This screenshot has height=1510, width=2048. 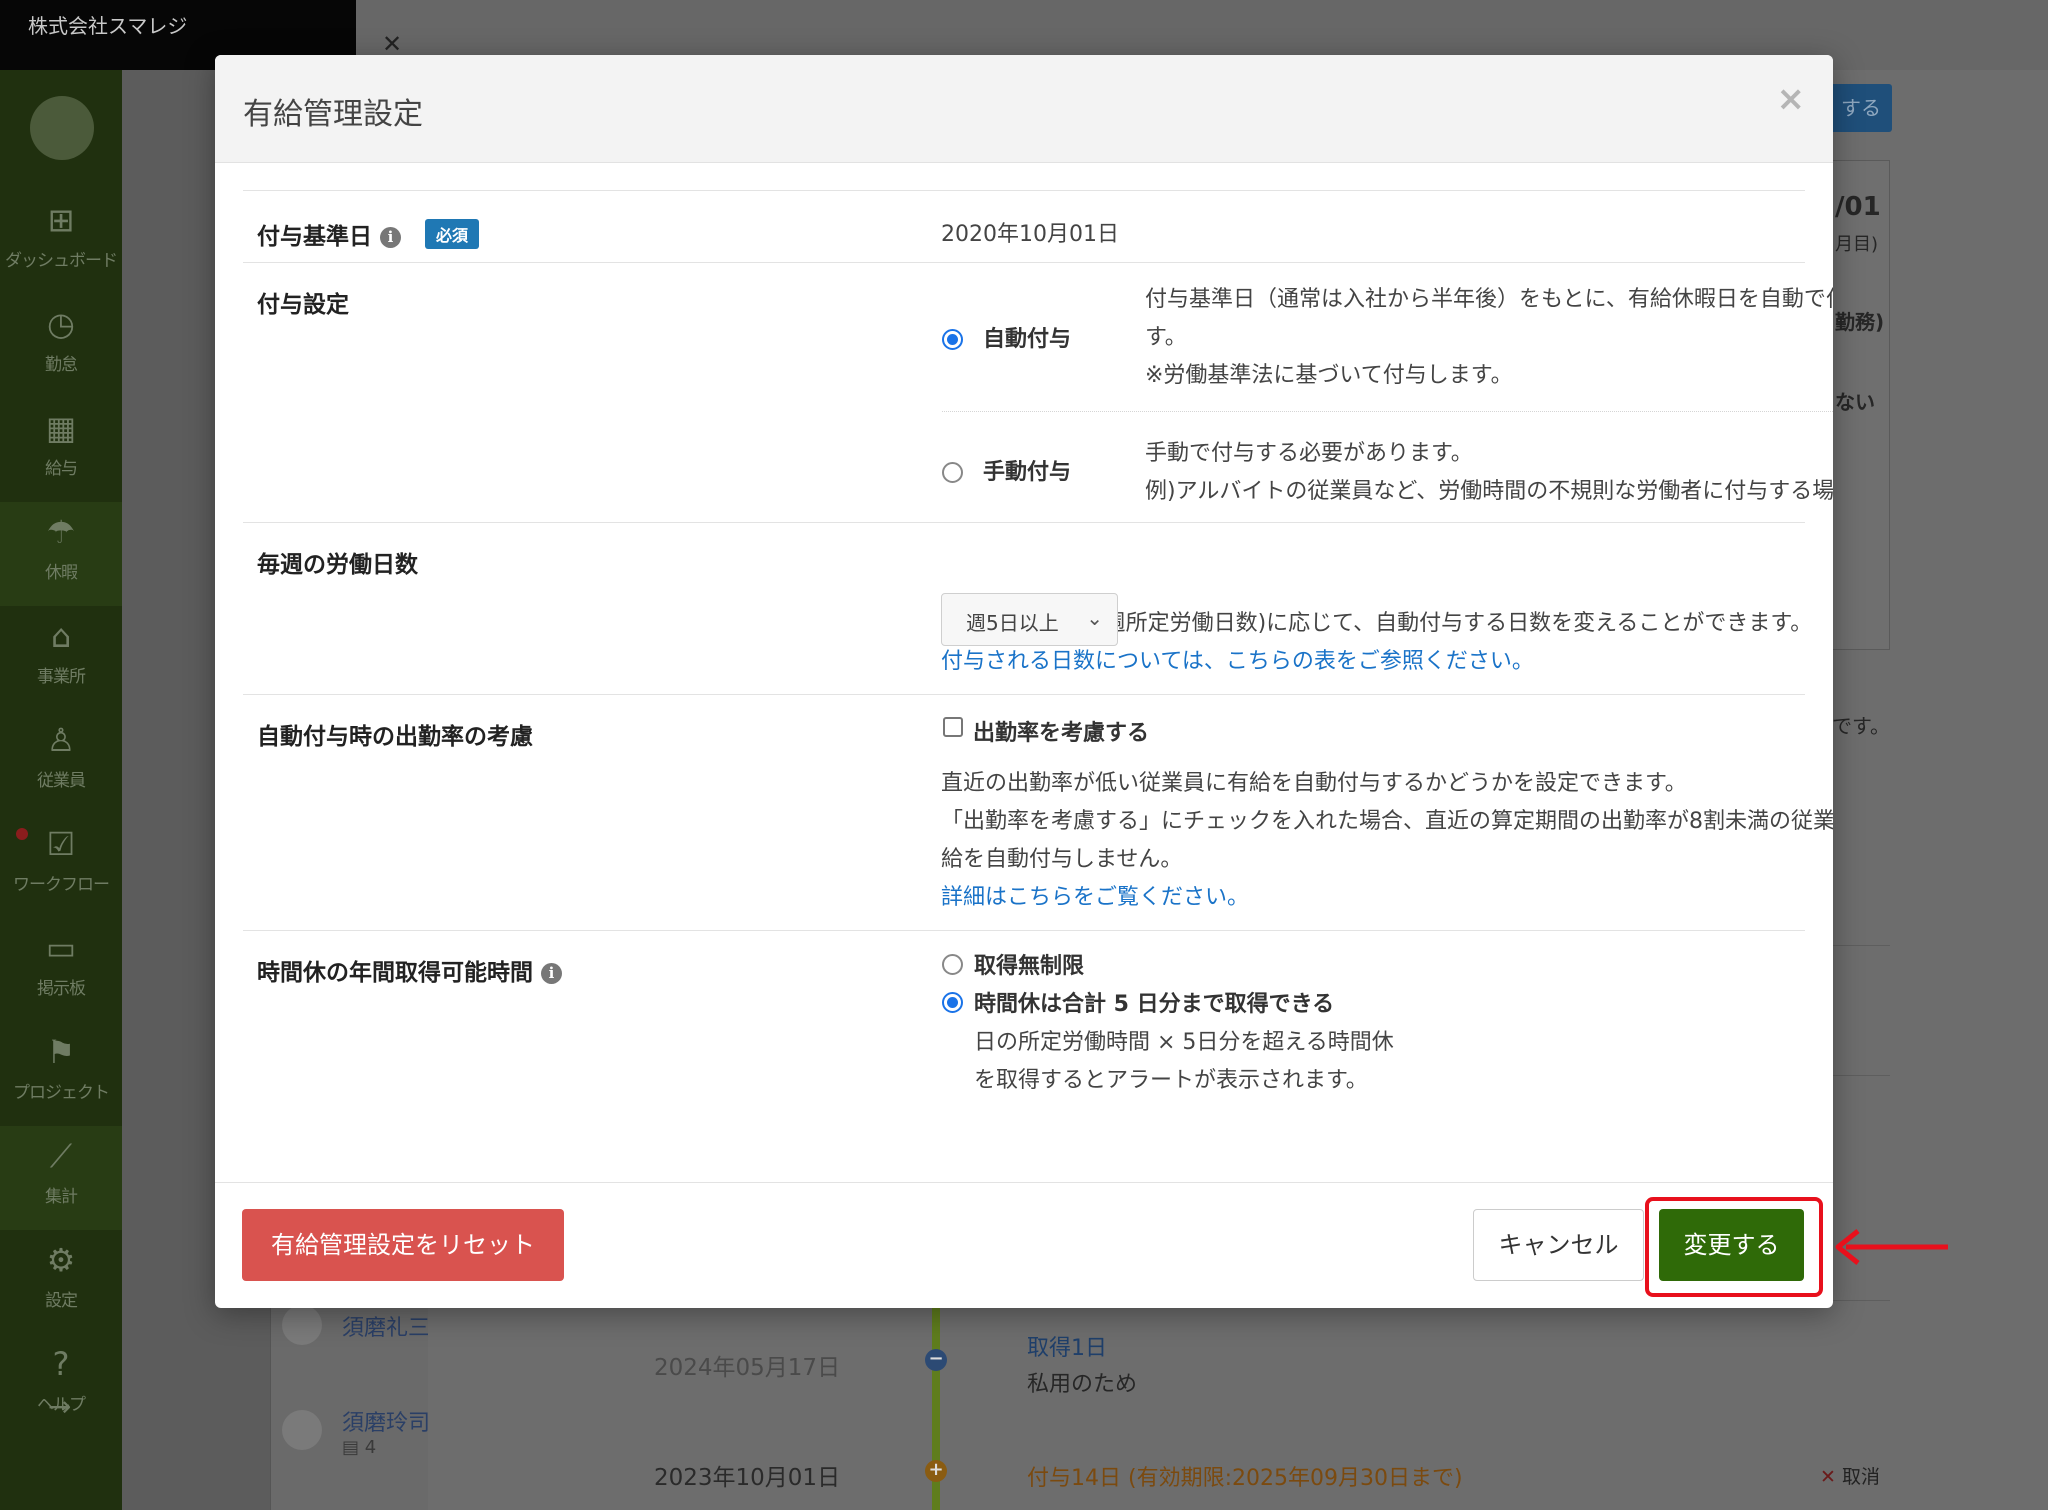 I want to click on calculator-icon: ▦, so click(x=61, y=428).